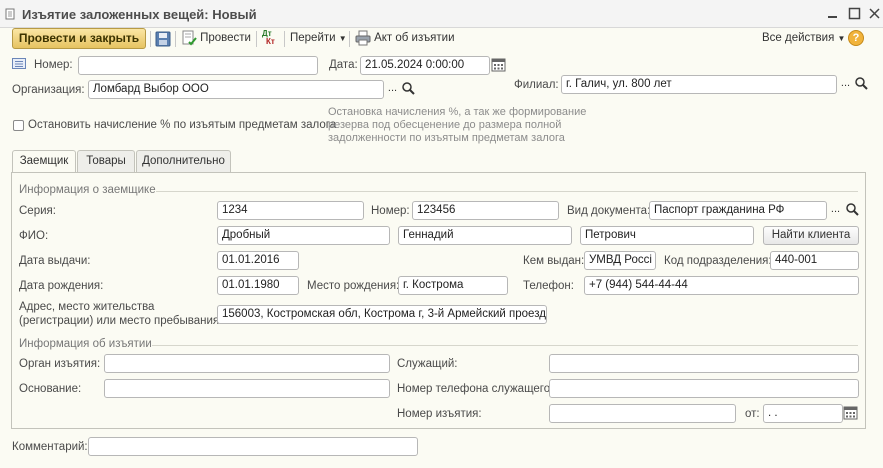 This screenshot has width=883, height=468. Describe the element at coordinates (55, 261) in the screenshot. I see `issue-date-label: Дата выдачи:` at that location.